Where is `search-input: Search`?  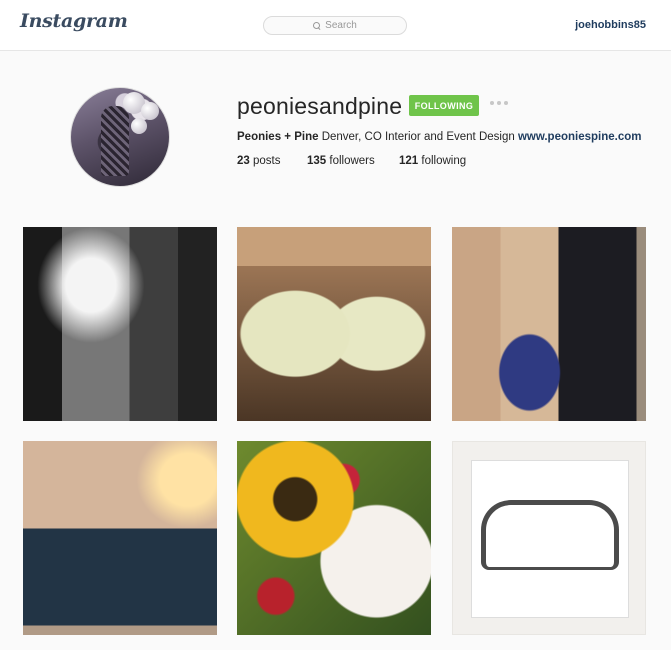 search-input: Search is located at coordinates (335, 25).